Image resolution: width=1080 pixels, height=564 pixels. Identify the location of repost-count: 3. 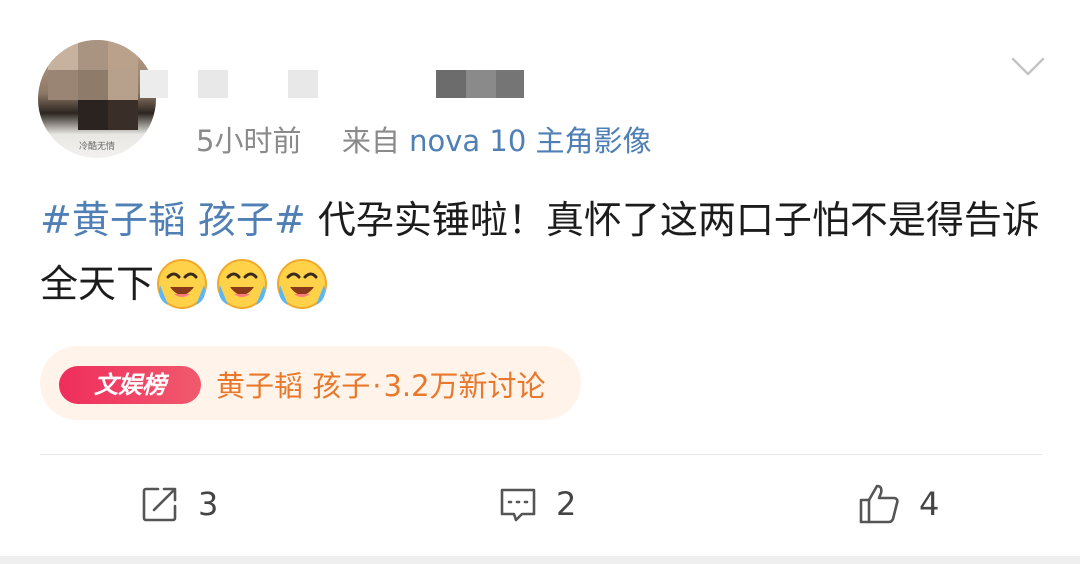
(208, 504).